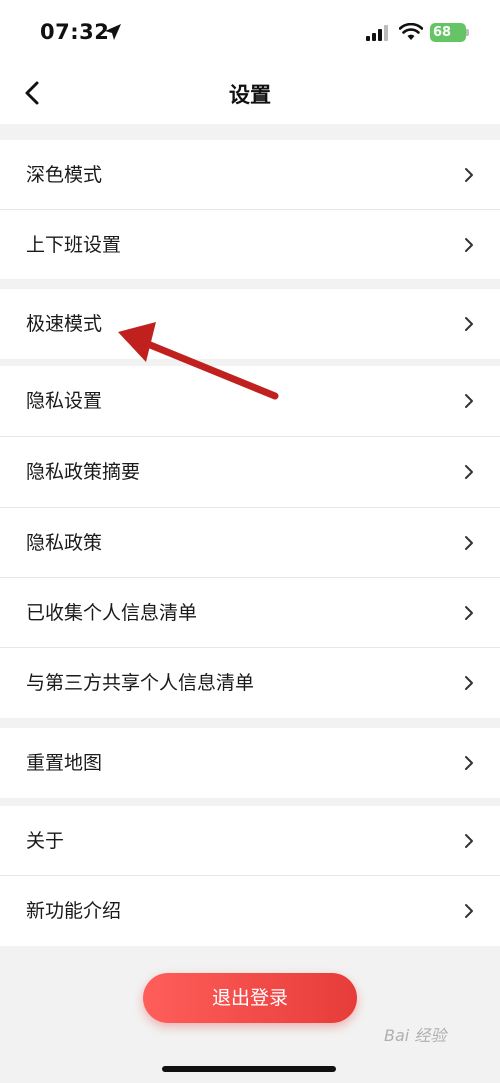 The width and height of the screenshot is (500, 1083). Describe the element at coordinates (411, 31) in the screenshot. I see `wifi-icon` at that location.